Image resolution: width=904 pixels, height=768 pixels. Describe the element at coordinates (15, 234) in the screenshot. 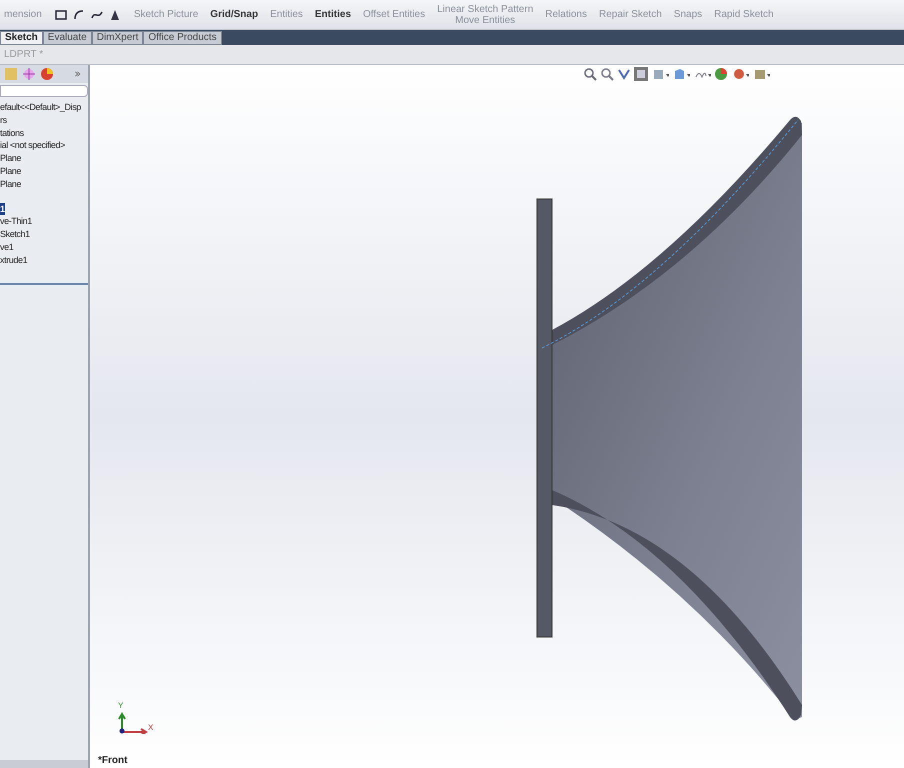

I see `tree-item: Sketch1` at that location.